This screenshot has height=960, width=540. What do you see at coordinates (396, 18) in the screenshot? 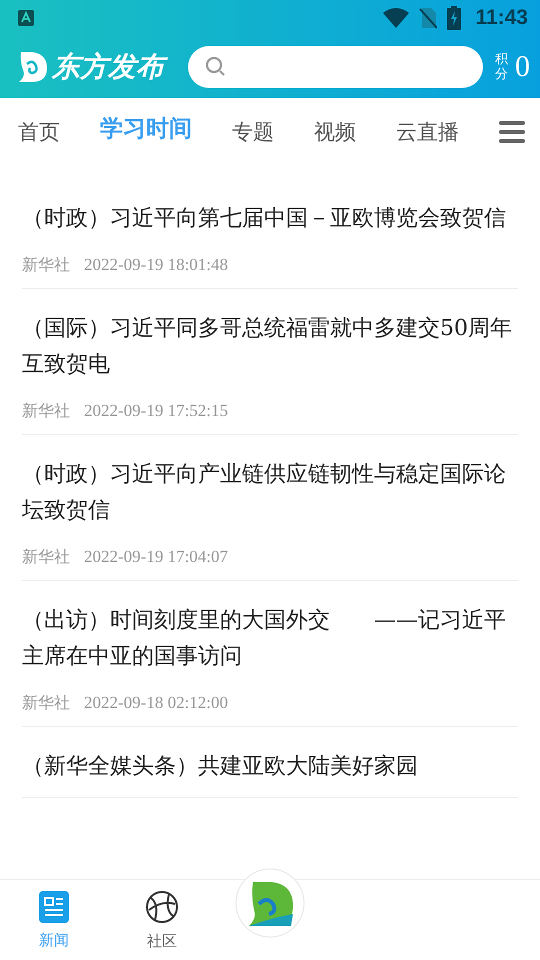
I see `wifi-icon` at bounding box center [396, 18].